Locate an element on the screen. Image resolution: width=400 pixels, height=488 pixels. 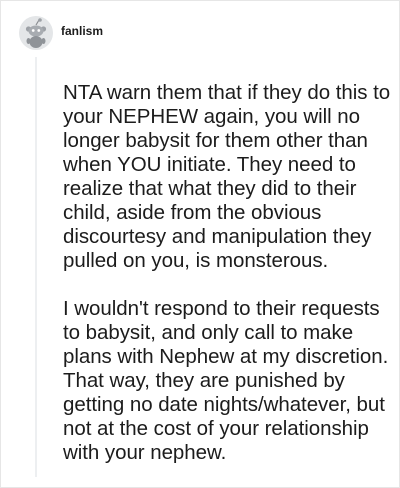
snoo-avatar-icon is located at coordinates (36, 33).